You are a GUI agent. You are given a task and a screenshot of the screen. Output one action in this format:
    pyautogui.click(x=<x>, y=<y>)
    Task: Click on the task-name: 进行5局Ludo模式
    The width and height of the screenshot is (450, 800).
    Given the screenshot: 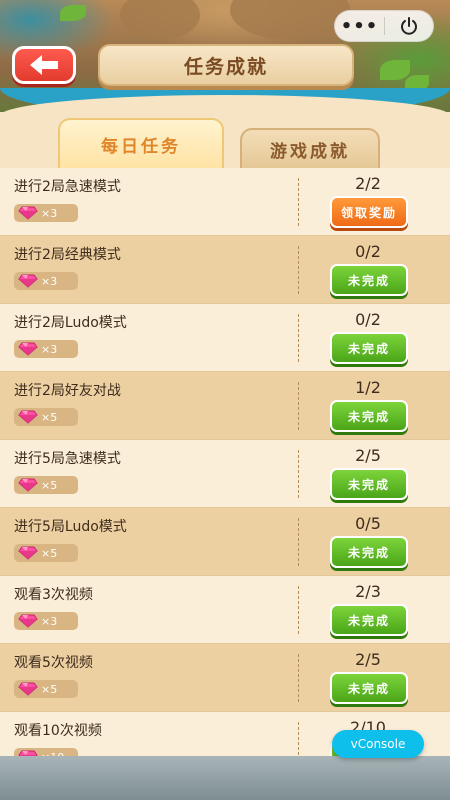 What is the action you would take?
    pyautogui.click(x=70, y=527)
    